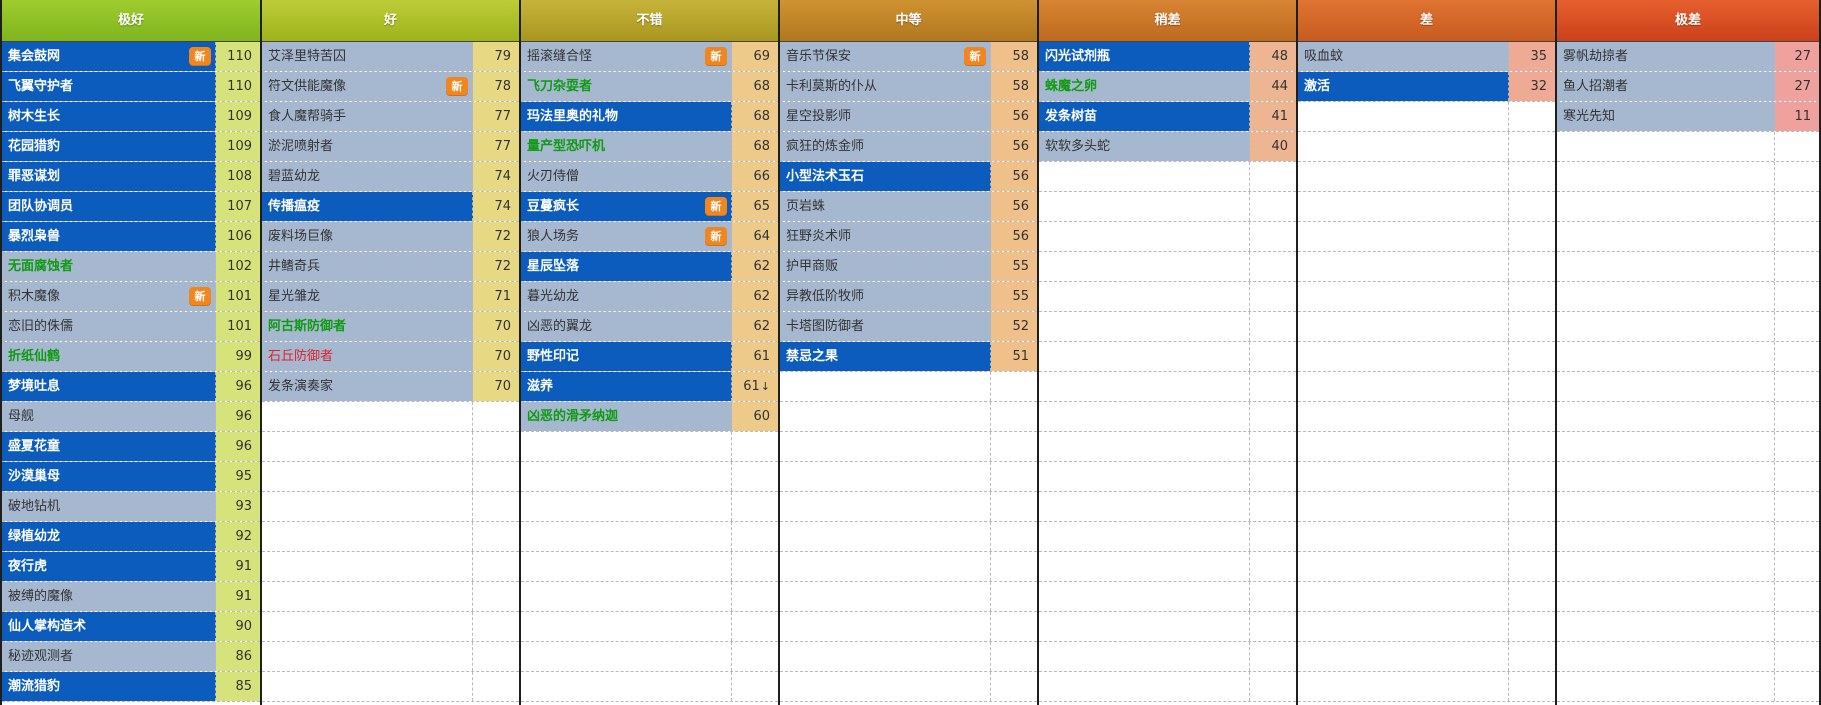 The image size is (1821, 705). What do you see at coordinates (908, 267) in the screenshot?
I see `card-row: 护甲商贩 55` at bounding box center [908, 267].